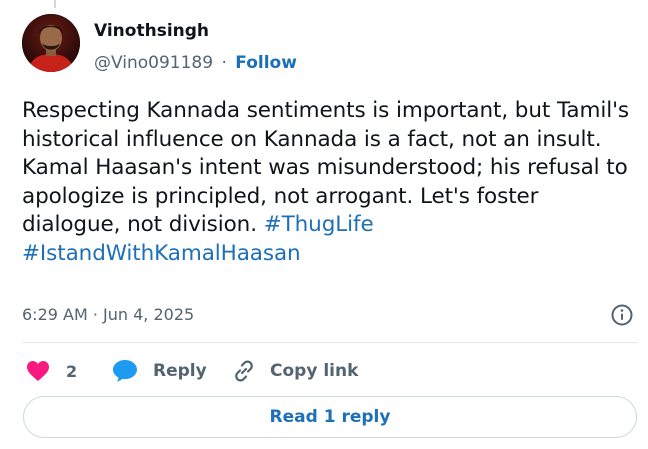  What do you see at coordinates (108, 314) in the screenshot?
I see `tweet-timestamp: 6:29 AM · Jun 4, 2025` at bounding box center [108, 314].